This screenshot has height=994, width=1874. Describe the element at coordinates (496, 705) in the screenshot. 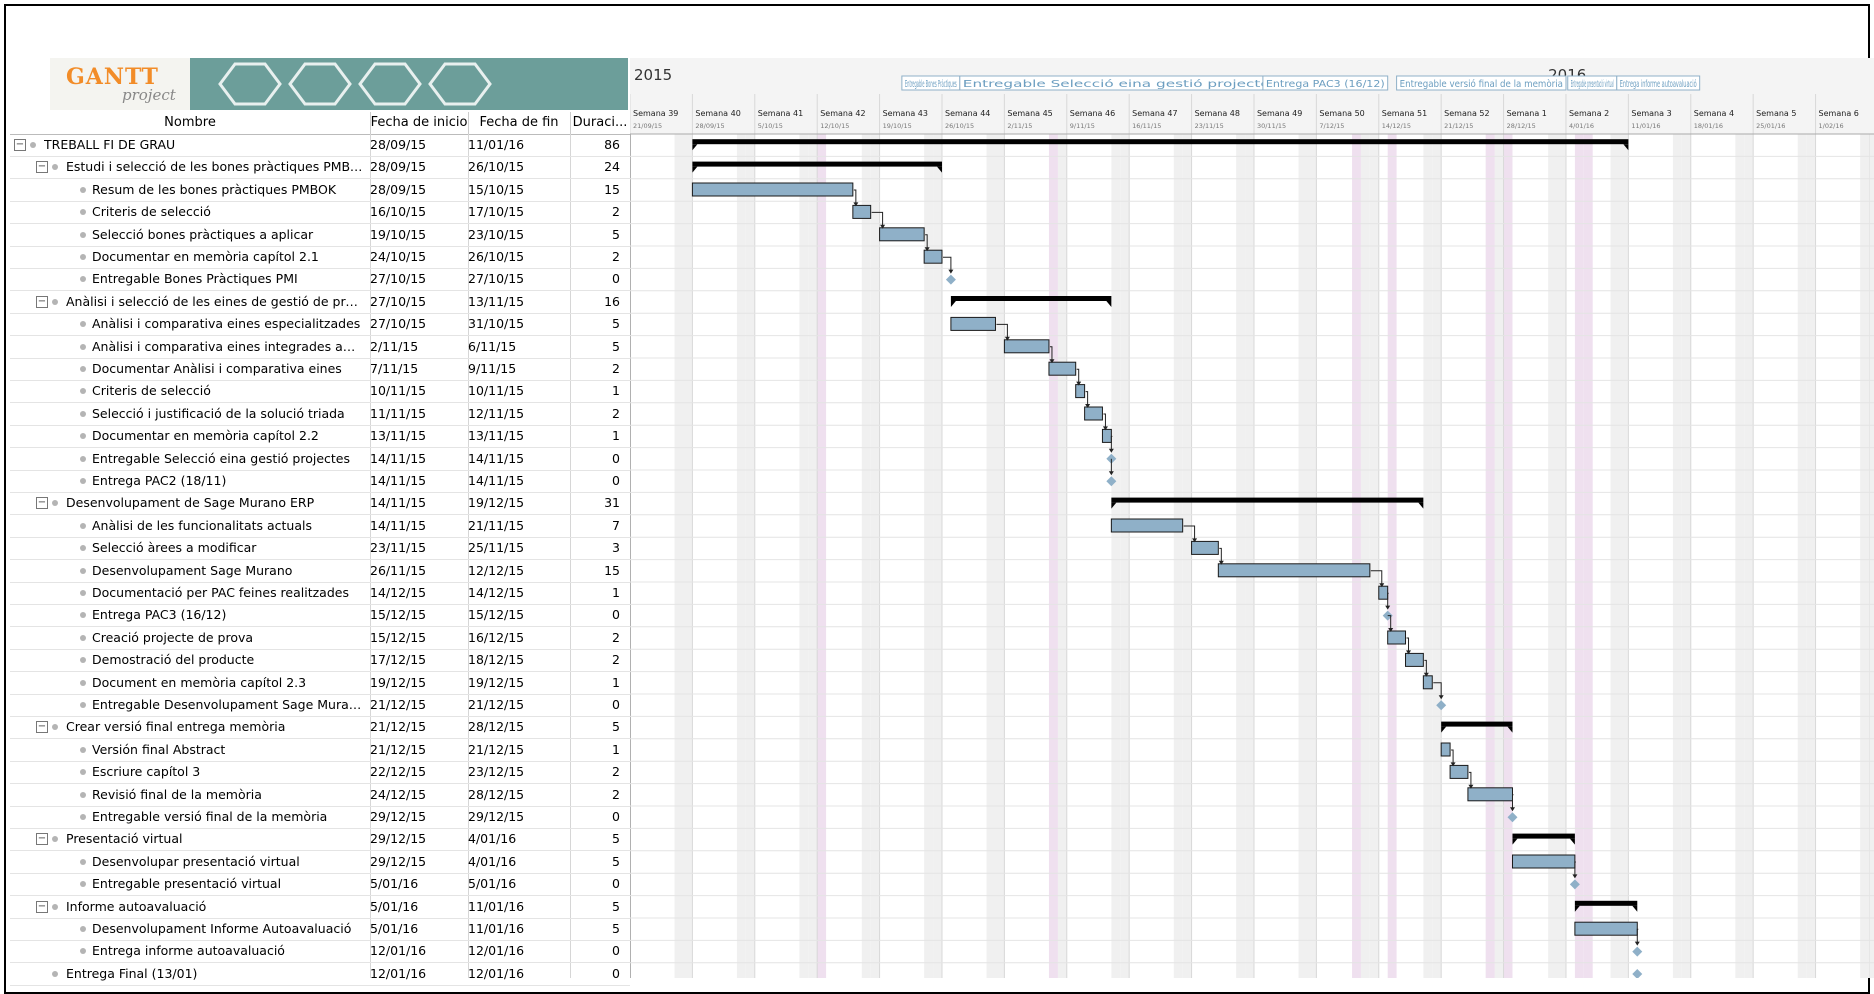

I see `task-end-date: 21/12/15` at that location.